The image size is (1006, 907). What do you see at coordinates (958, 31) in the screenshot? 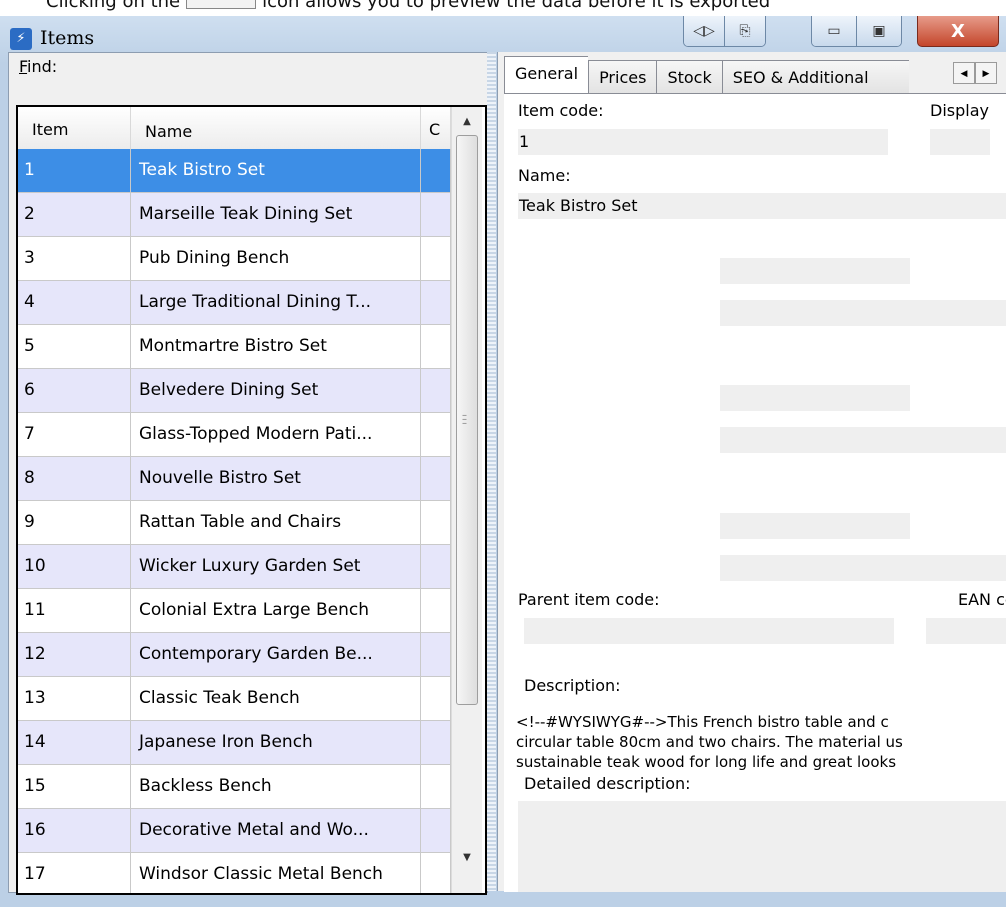
I see `close-icon: X` at bounding box center [958, 31].